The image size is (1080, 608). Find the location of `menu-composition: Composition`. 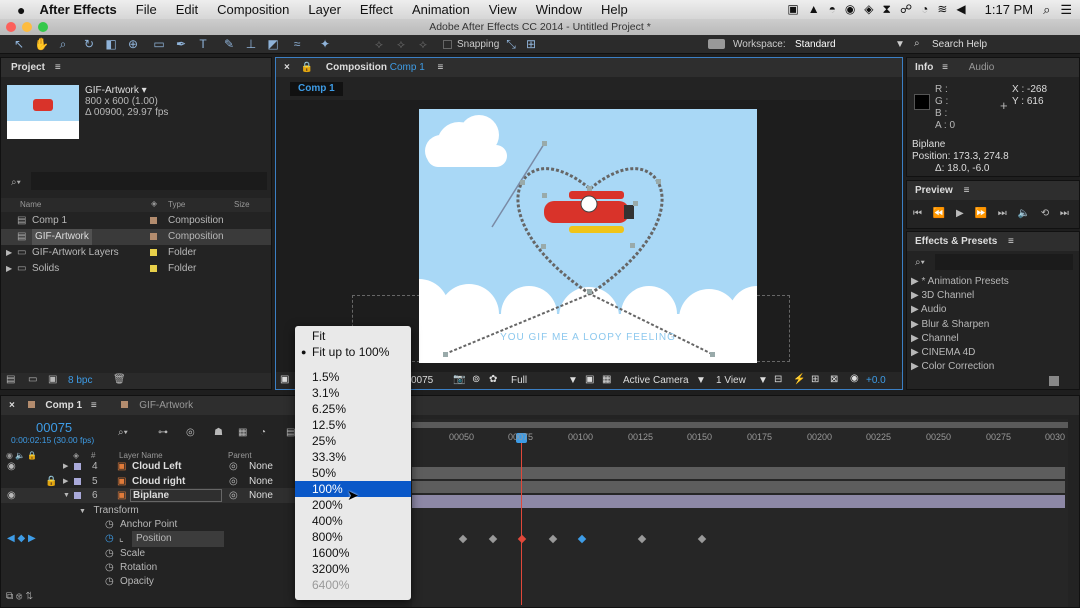

menu-composition: Composition is located at coordinates (253, 9).